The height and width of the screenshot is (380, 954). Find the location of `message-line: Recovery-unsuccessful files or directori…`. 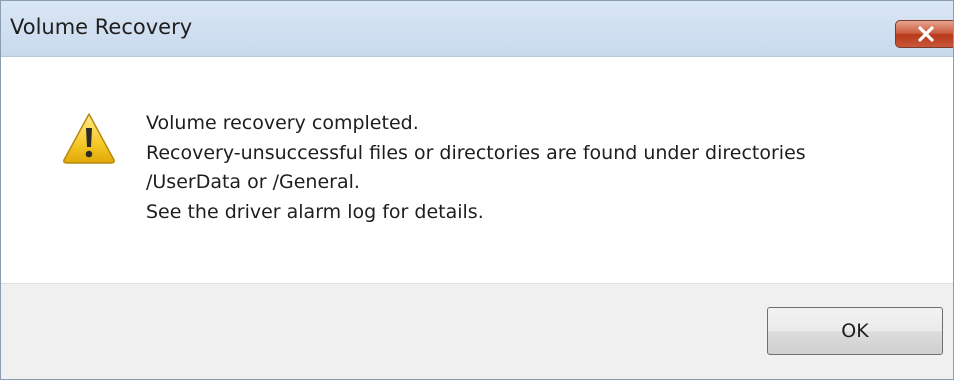

message-line: Recovery-unsuccessful files or directori… is located at coordinates (476, 152).